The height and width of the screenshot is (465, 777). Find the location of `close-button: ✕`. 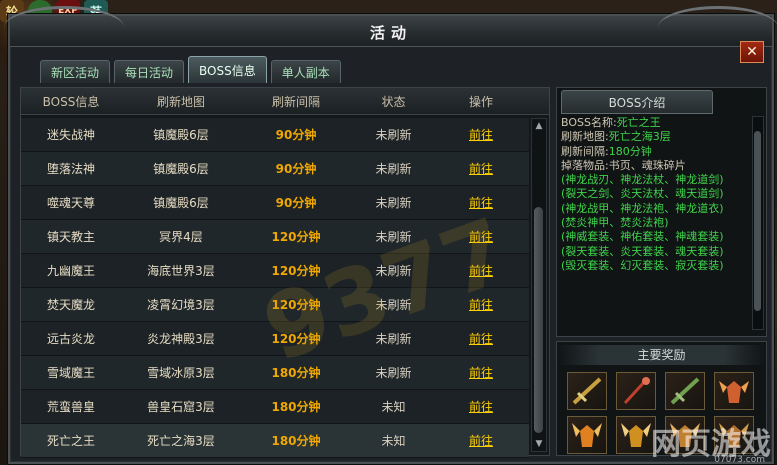

close-button: ✕ is located at coordinates (752, 52).